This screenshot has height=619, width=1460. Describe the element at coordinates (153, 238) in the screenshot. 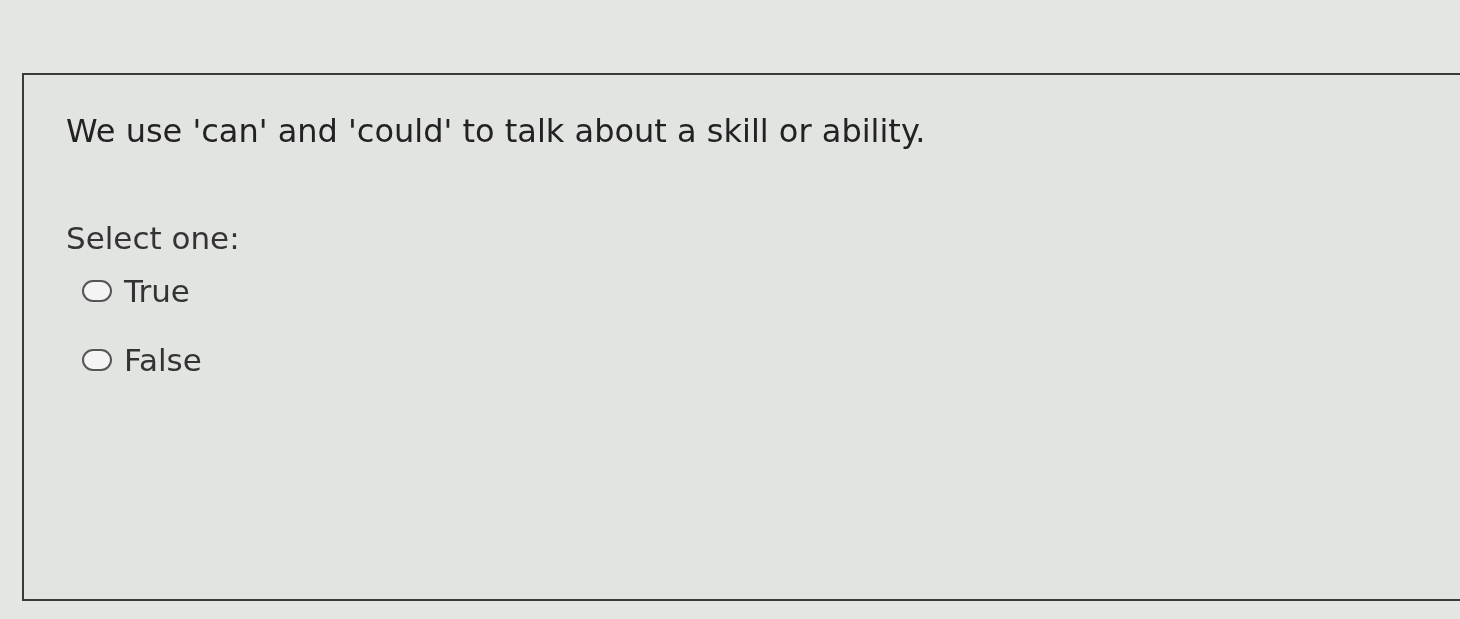

I see `prompt-text: Select one:` at that location.